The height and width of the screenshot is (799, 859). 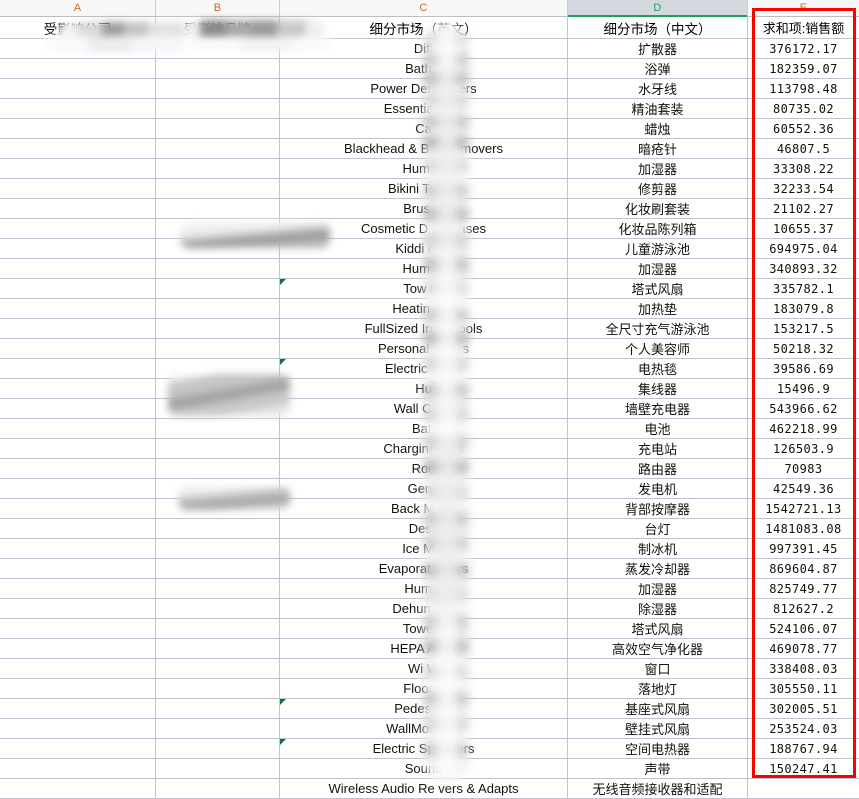 What do you see at coordinates (424, 728) in the screenshot?
I see `cell-segment-en-34: WallMou ans` at bounding box center [424, 728].